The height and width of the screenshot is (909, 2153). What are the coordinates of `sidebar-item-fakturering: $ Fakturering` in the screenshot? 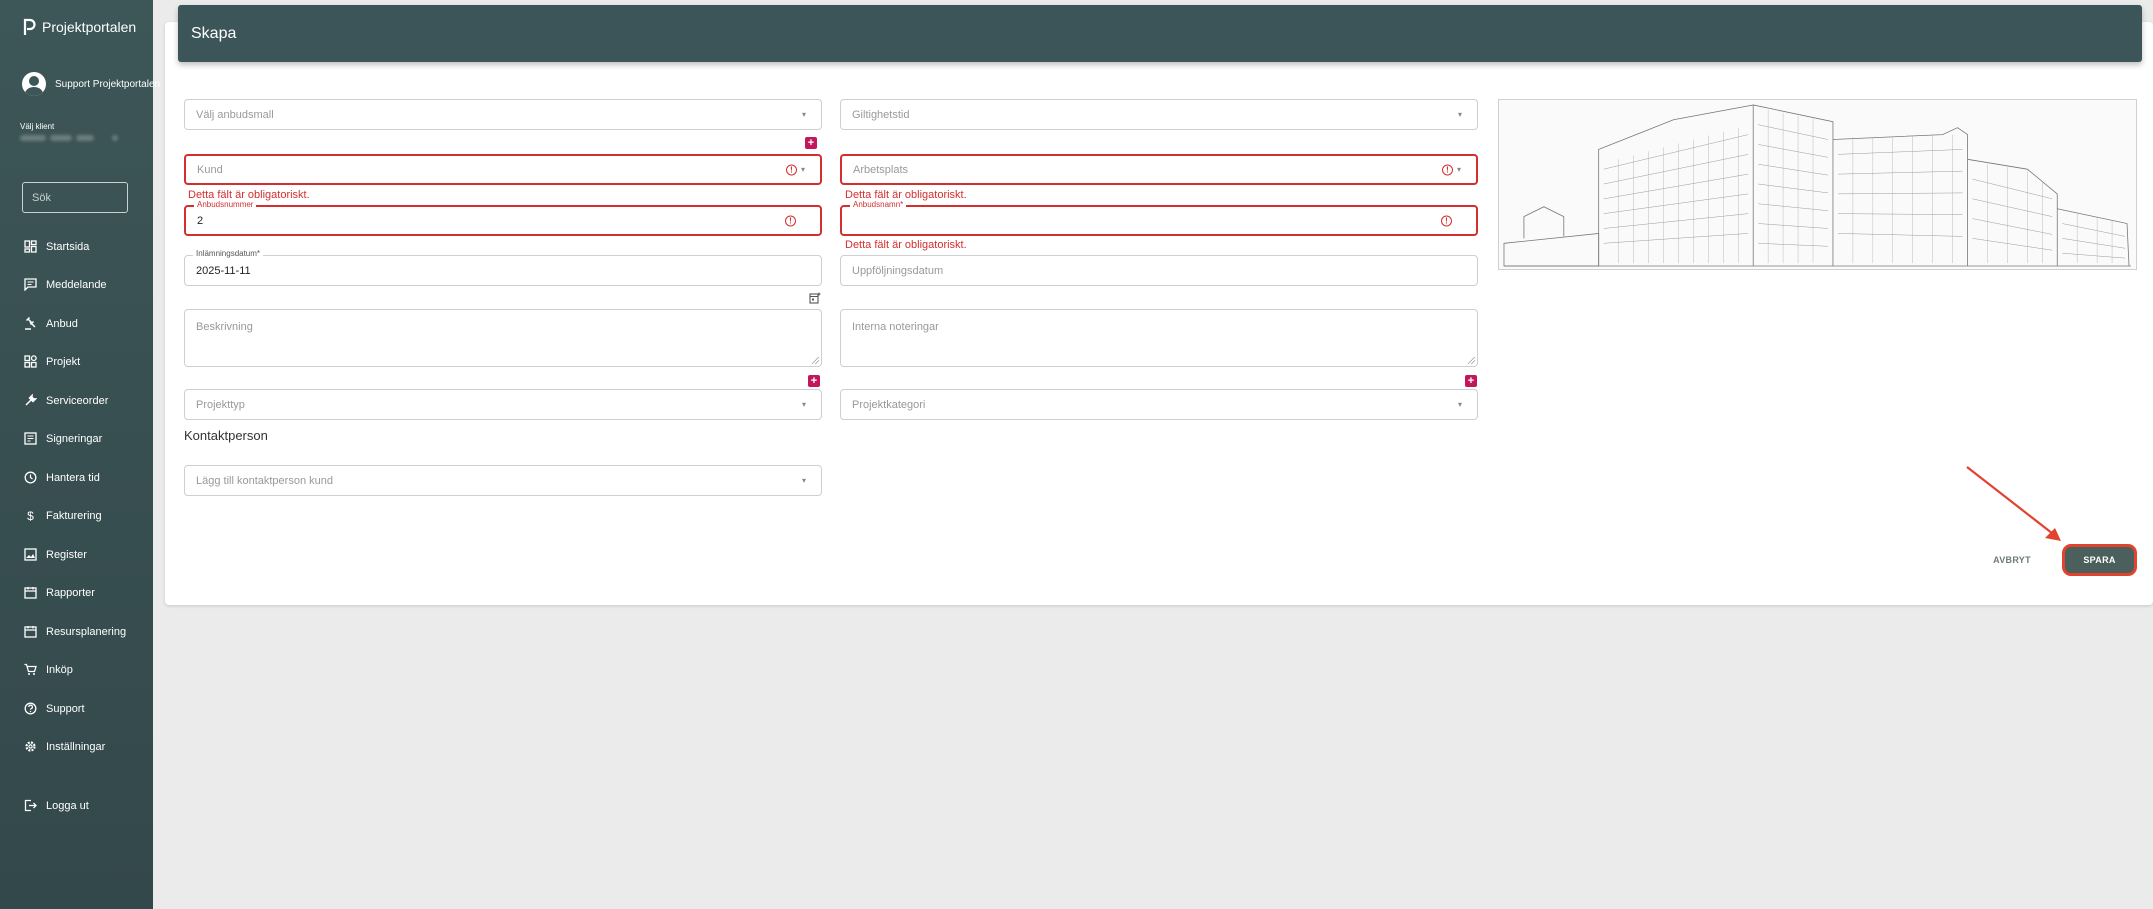 It's located at (62, 515).